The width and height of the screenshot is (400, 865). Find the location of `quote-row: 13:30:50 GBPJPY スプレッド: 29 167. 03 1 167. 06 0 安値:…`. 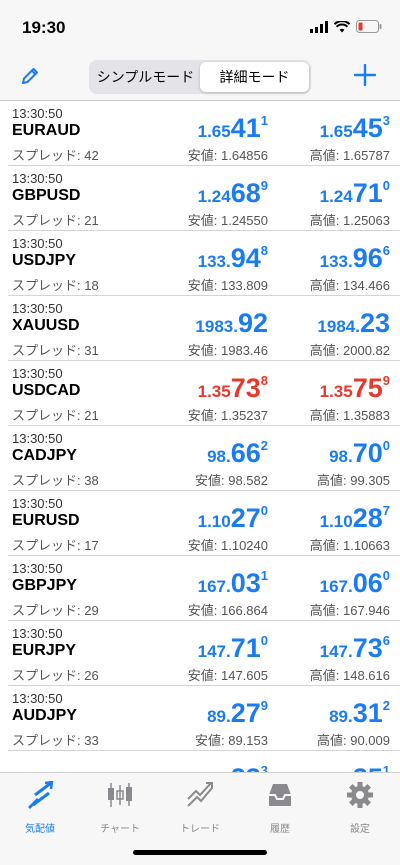

quote-row: 13:30:50 GBPJPY スプレッド: 29 167. 03 1 167. 06 0 安値:… is located at coordinates (204, 588).